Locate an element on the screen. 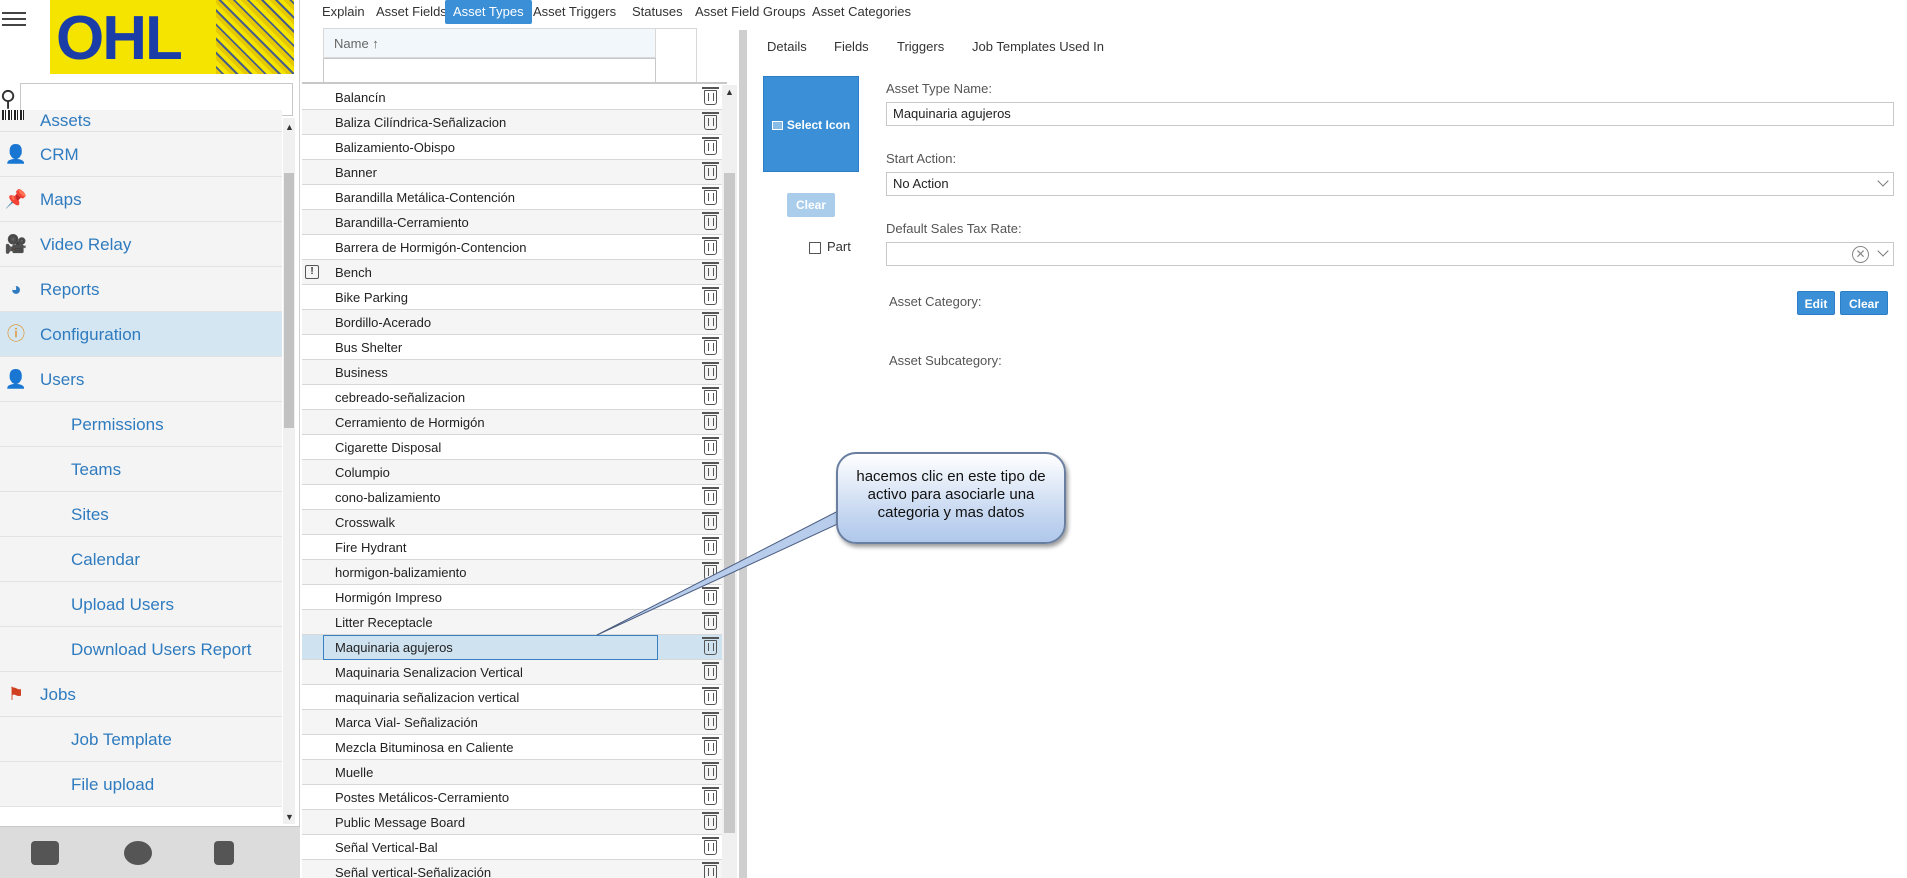  list-item: Bordillo-Acerado is located at coordinates (512, 322).